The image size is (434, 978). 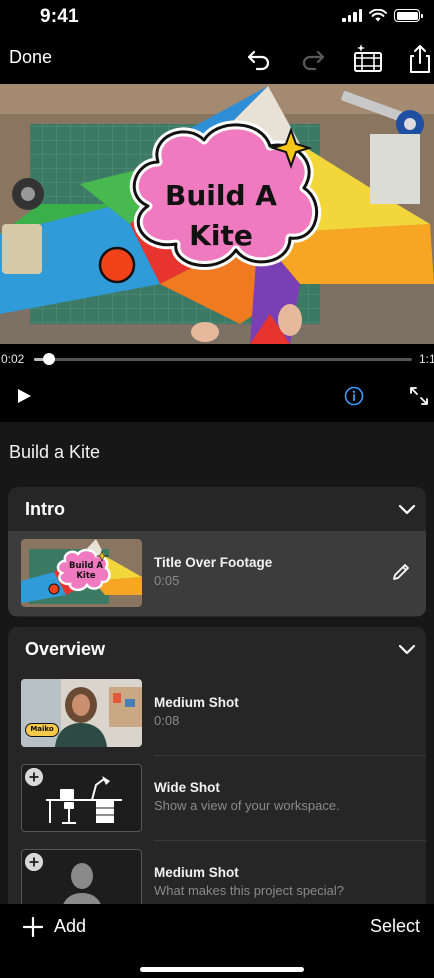 I want to click on home-indicator, so click(x=222, y=969).